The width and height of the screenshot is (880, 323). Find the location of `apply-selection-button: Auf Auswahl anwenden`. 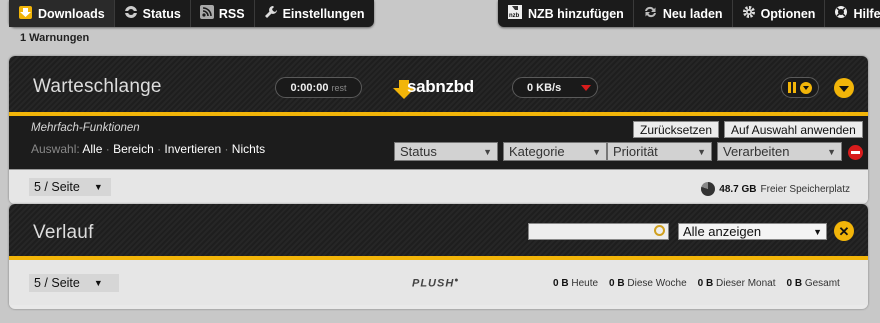

apply-selection-button: Auf Auswahl anwenden is located at coordinates (793, 129).